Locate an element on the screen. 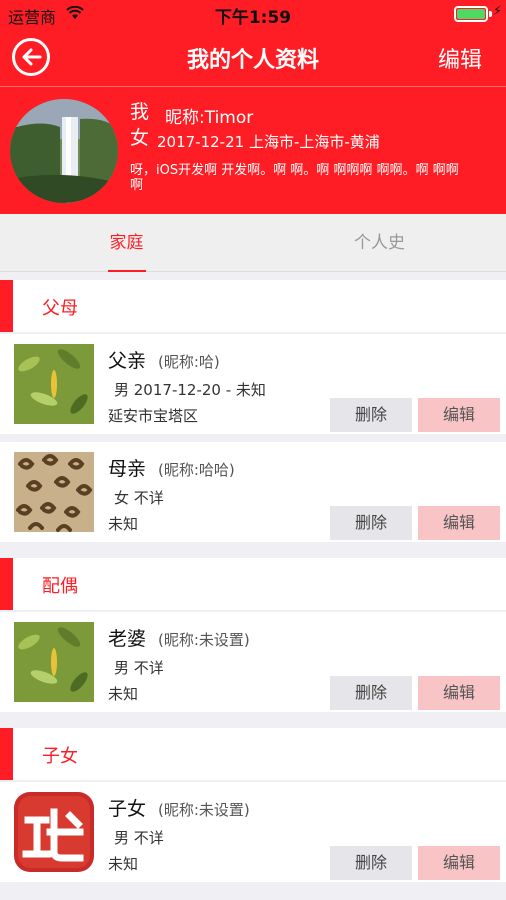 This screenshot has height=900, width=506. member-name: 父亲 is located at coordinates (127, 361).